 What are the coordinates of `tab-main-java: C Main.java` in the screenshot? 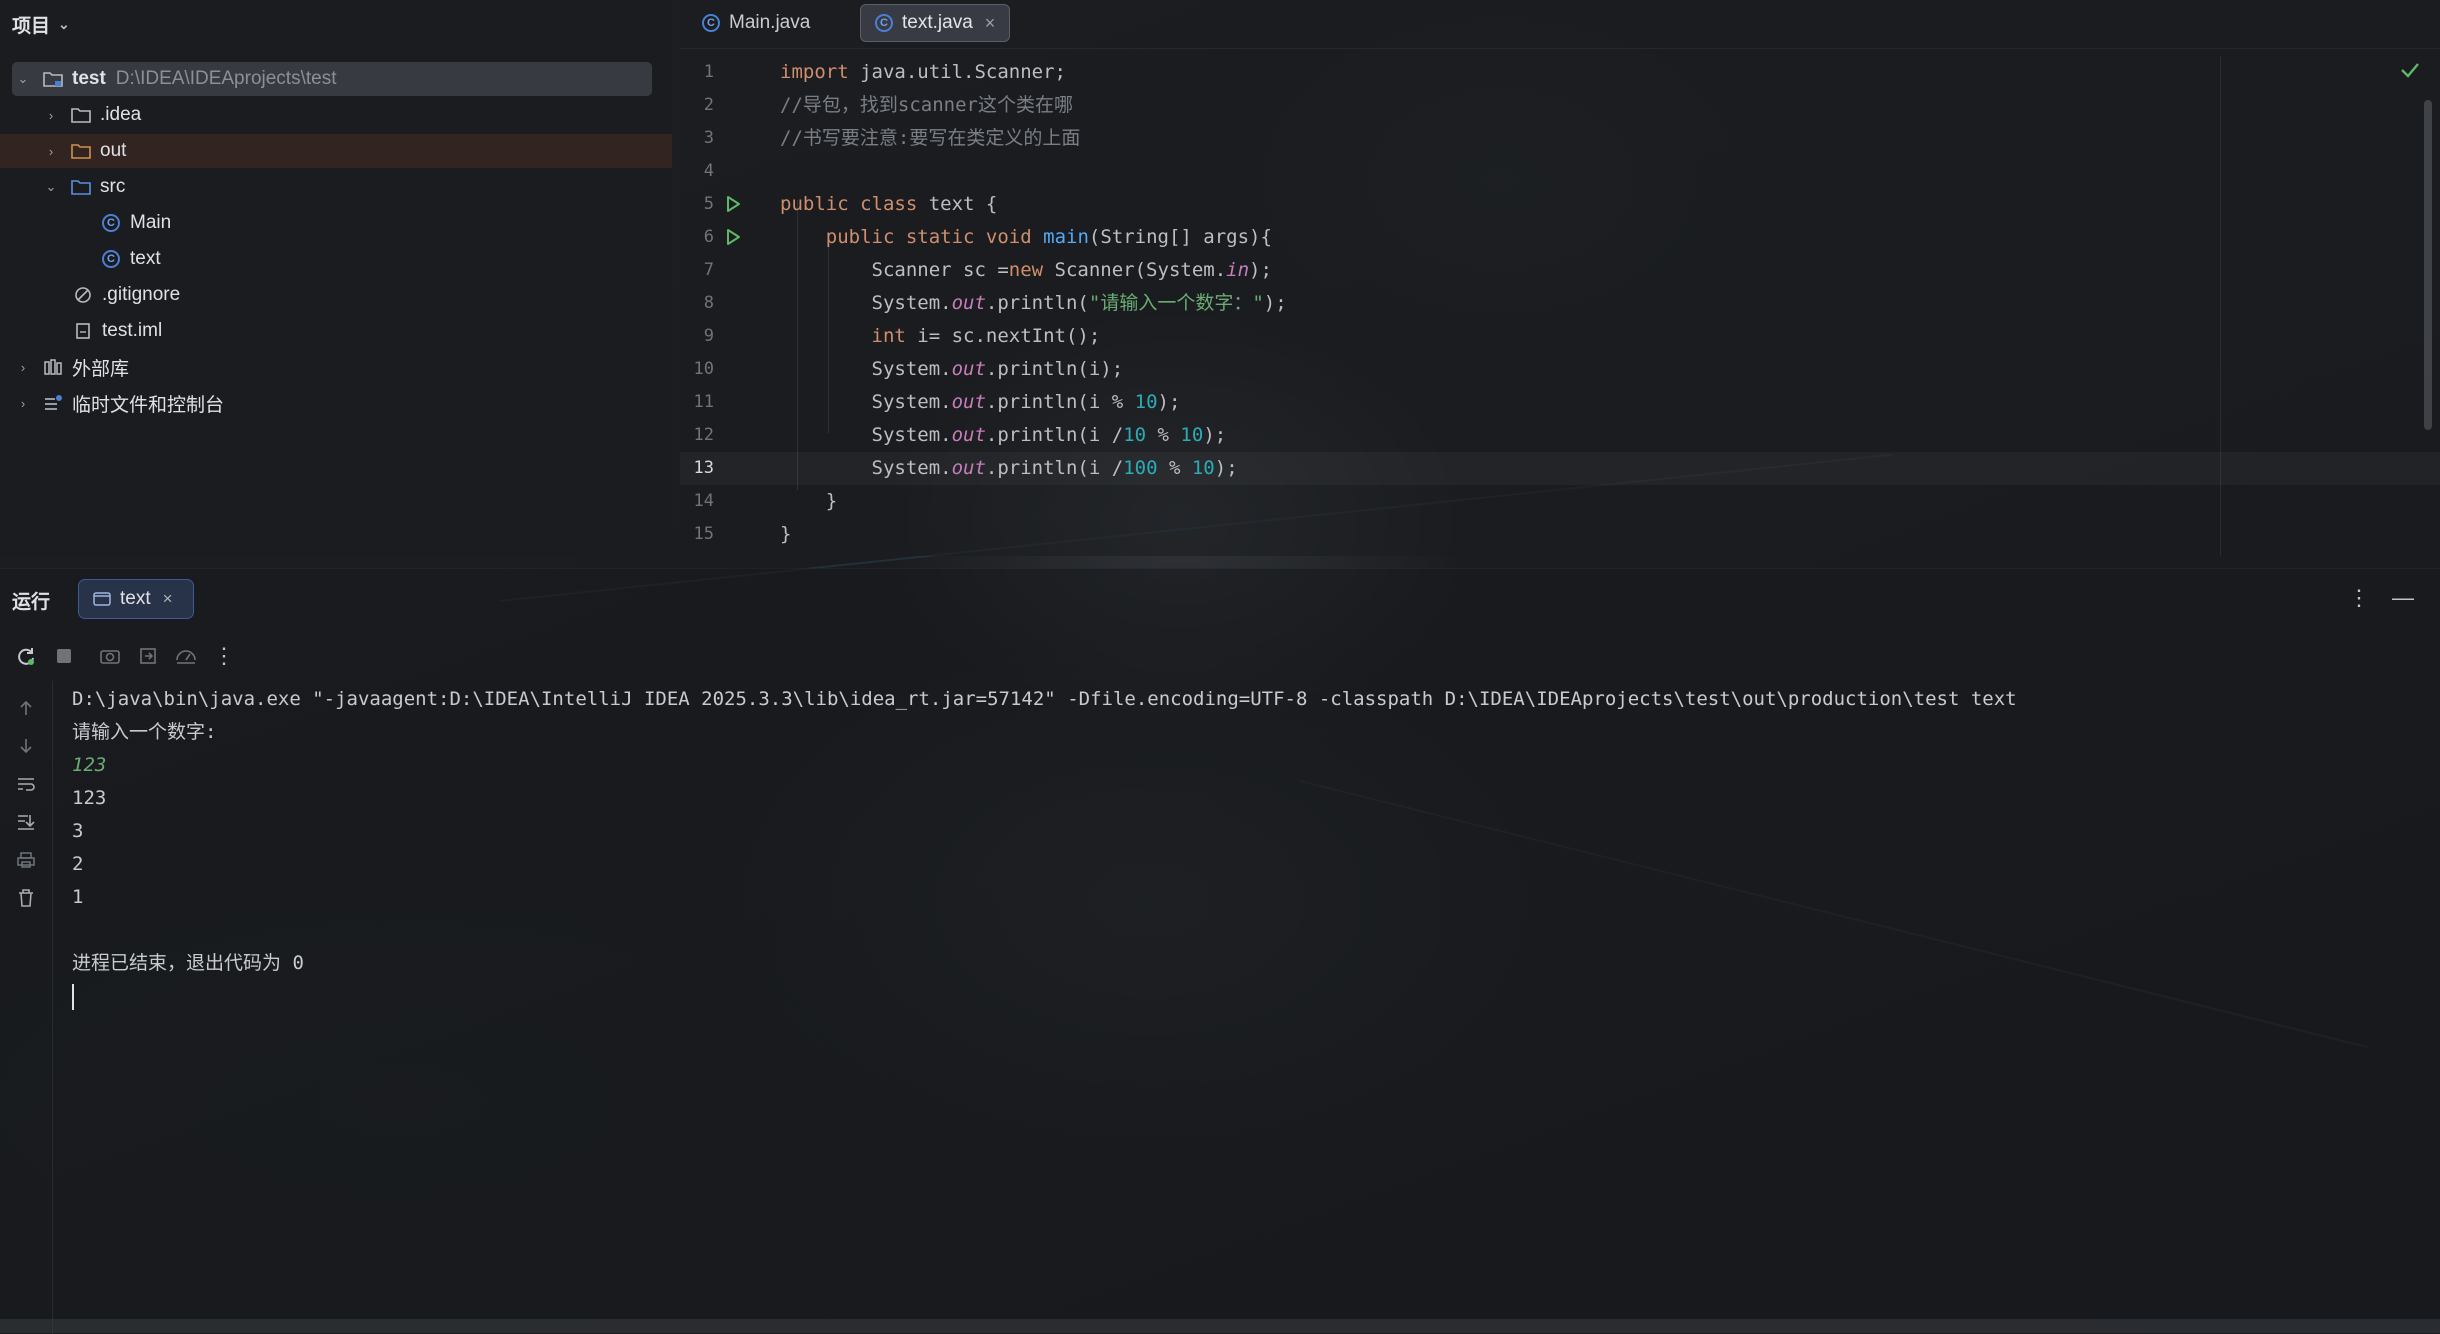 It's located at (756, 23).